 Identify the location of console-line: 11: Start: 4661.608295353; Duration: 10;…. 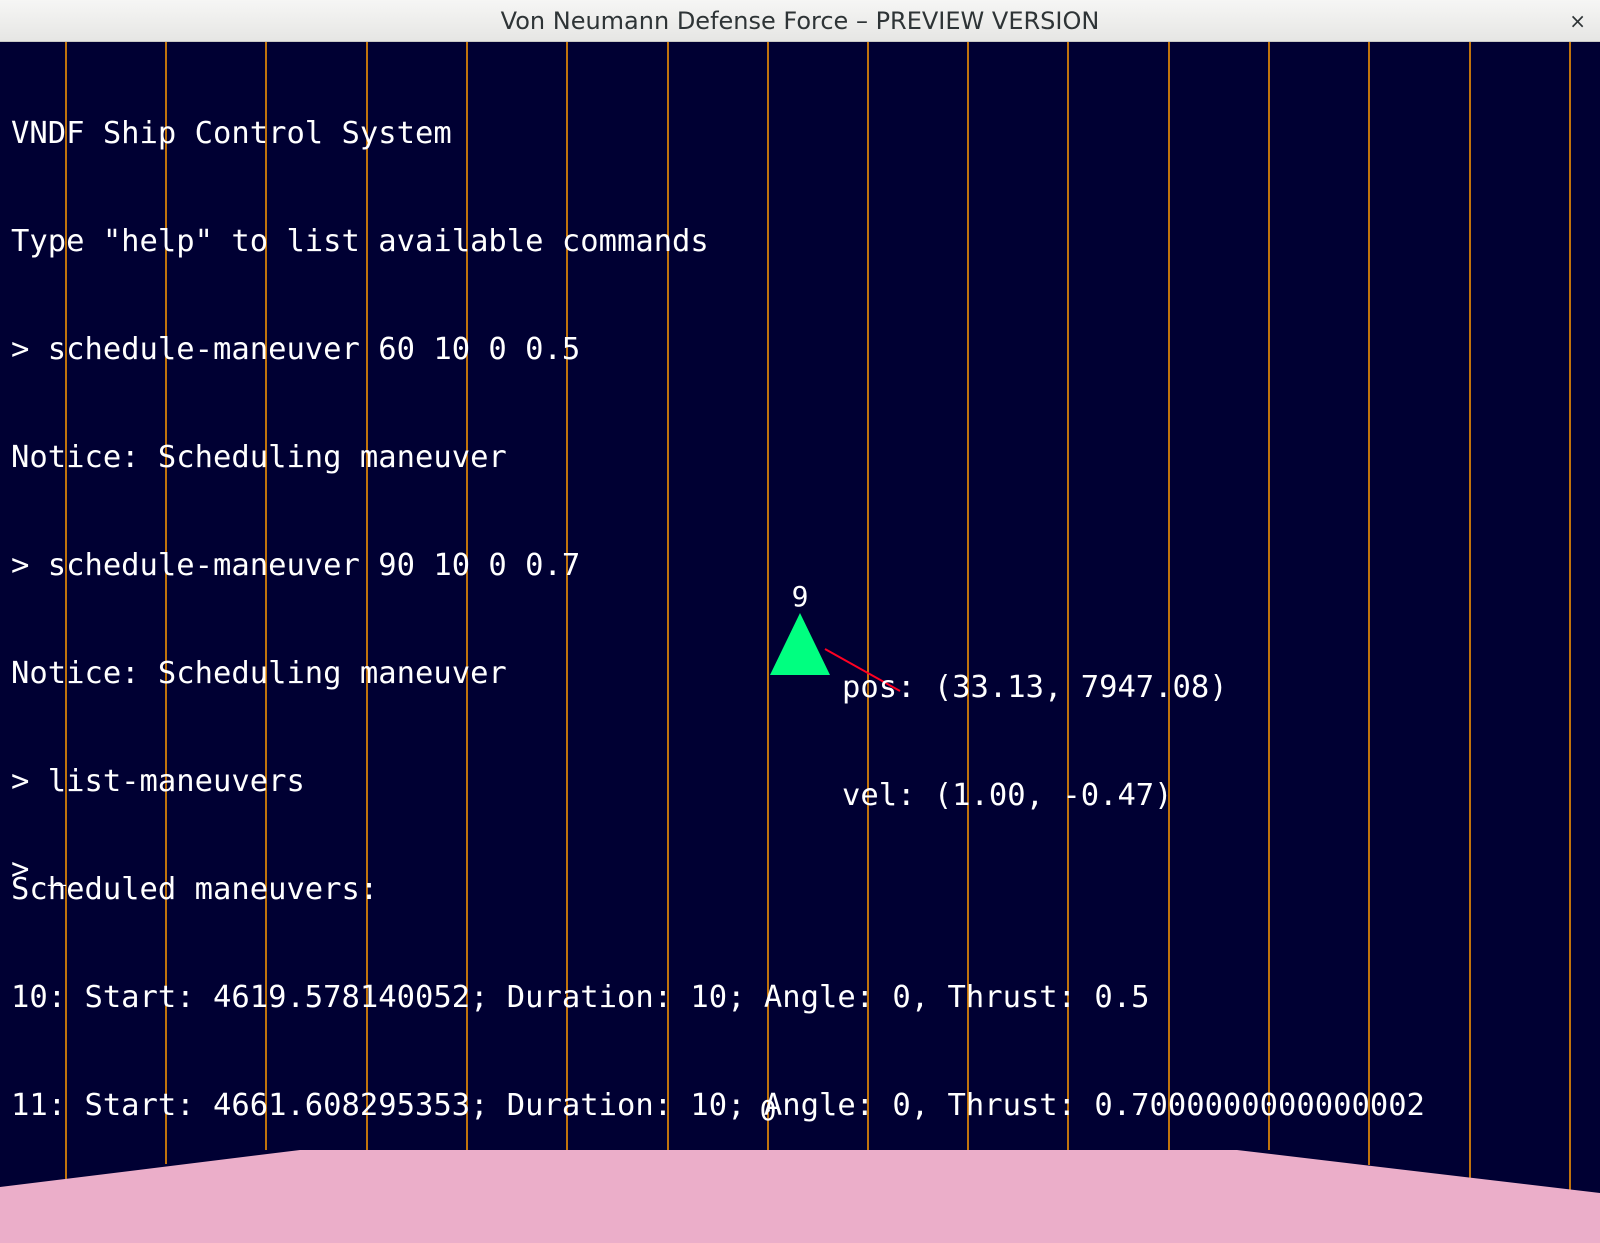
(718, 1105).